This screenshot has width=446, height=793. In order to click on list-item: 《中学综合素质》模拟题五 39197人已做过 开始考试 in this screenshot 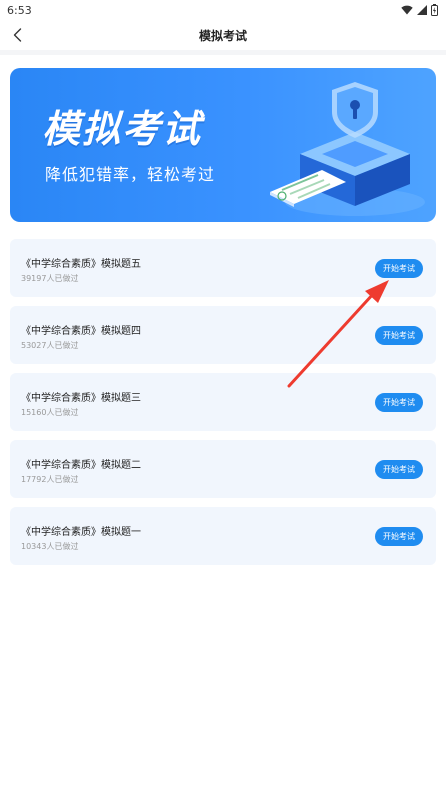, I will do `click(223, 268)`.